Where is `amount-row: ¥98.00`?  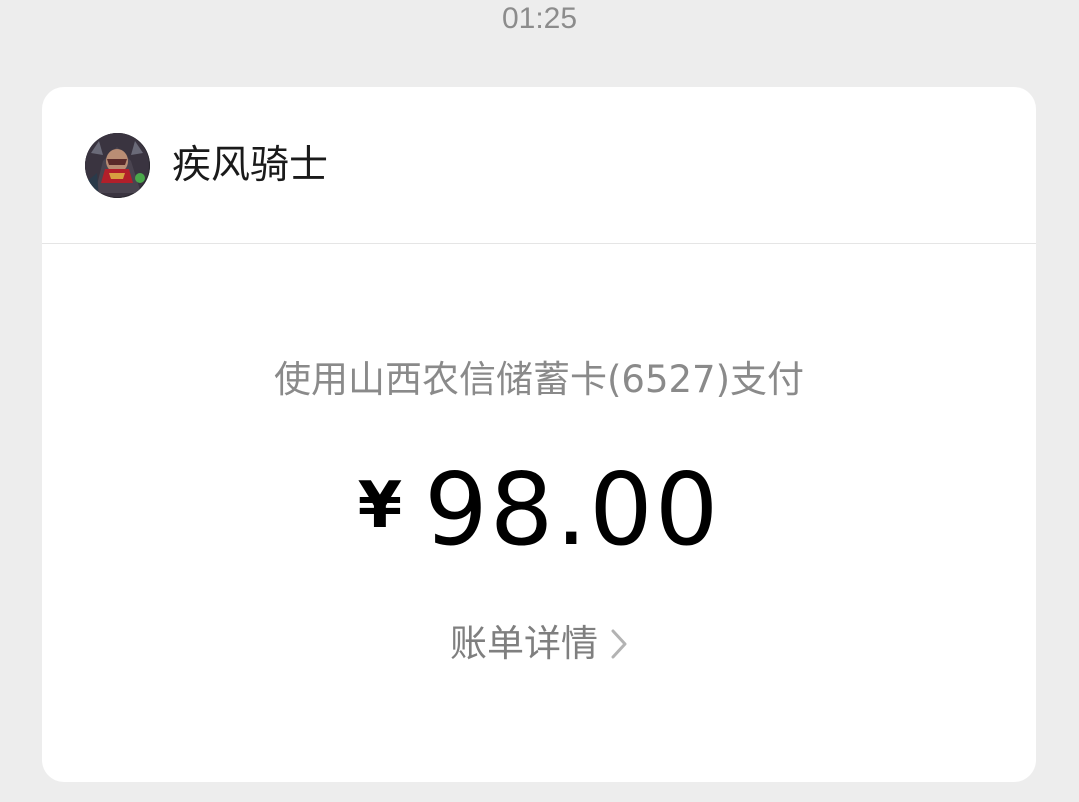 amount-row: ¥98.00 is located at coordinates (539, 510).